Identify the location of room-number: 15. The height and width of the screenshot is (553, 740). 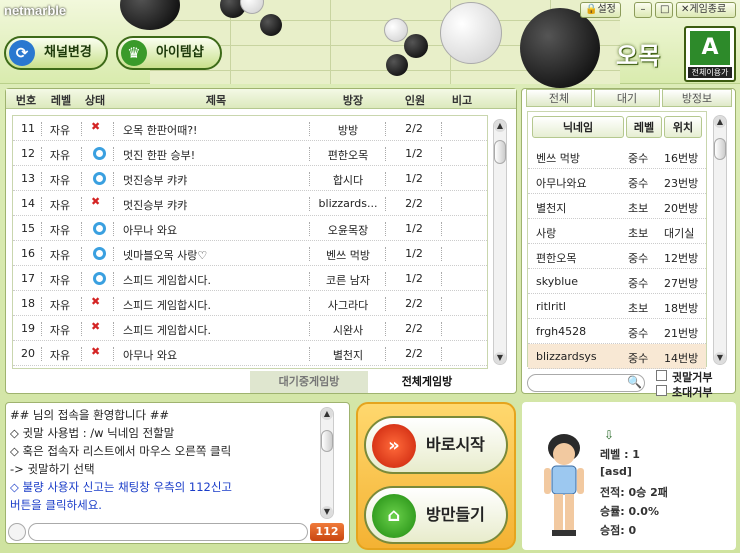
(28, 228).